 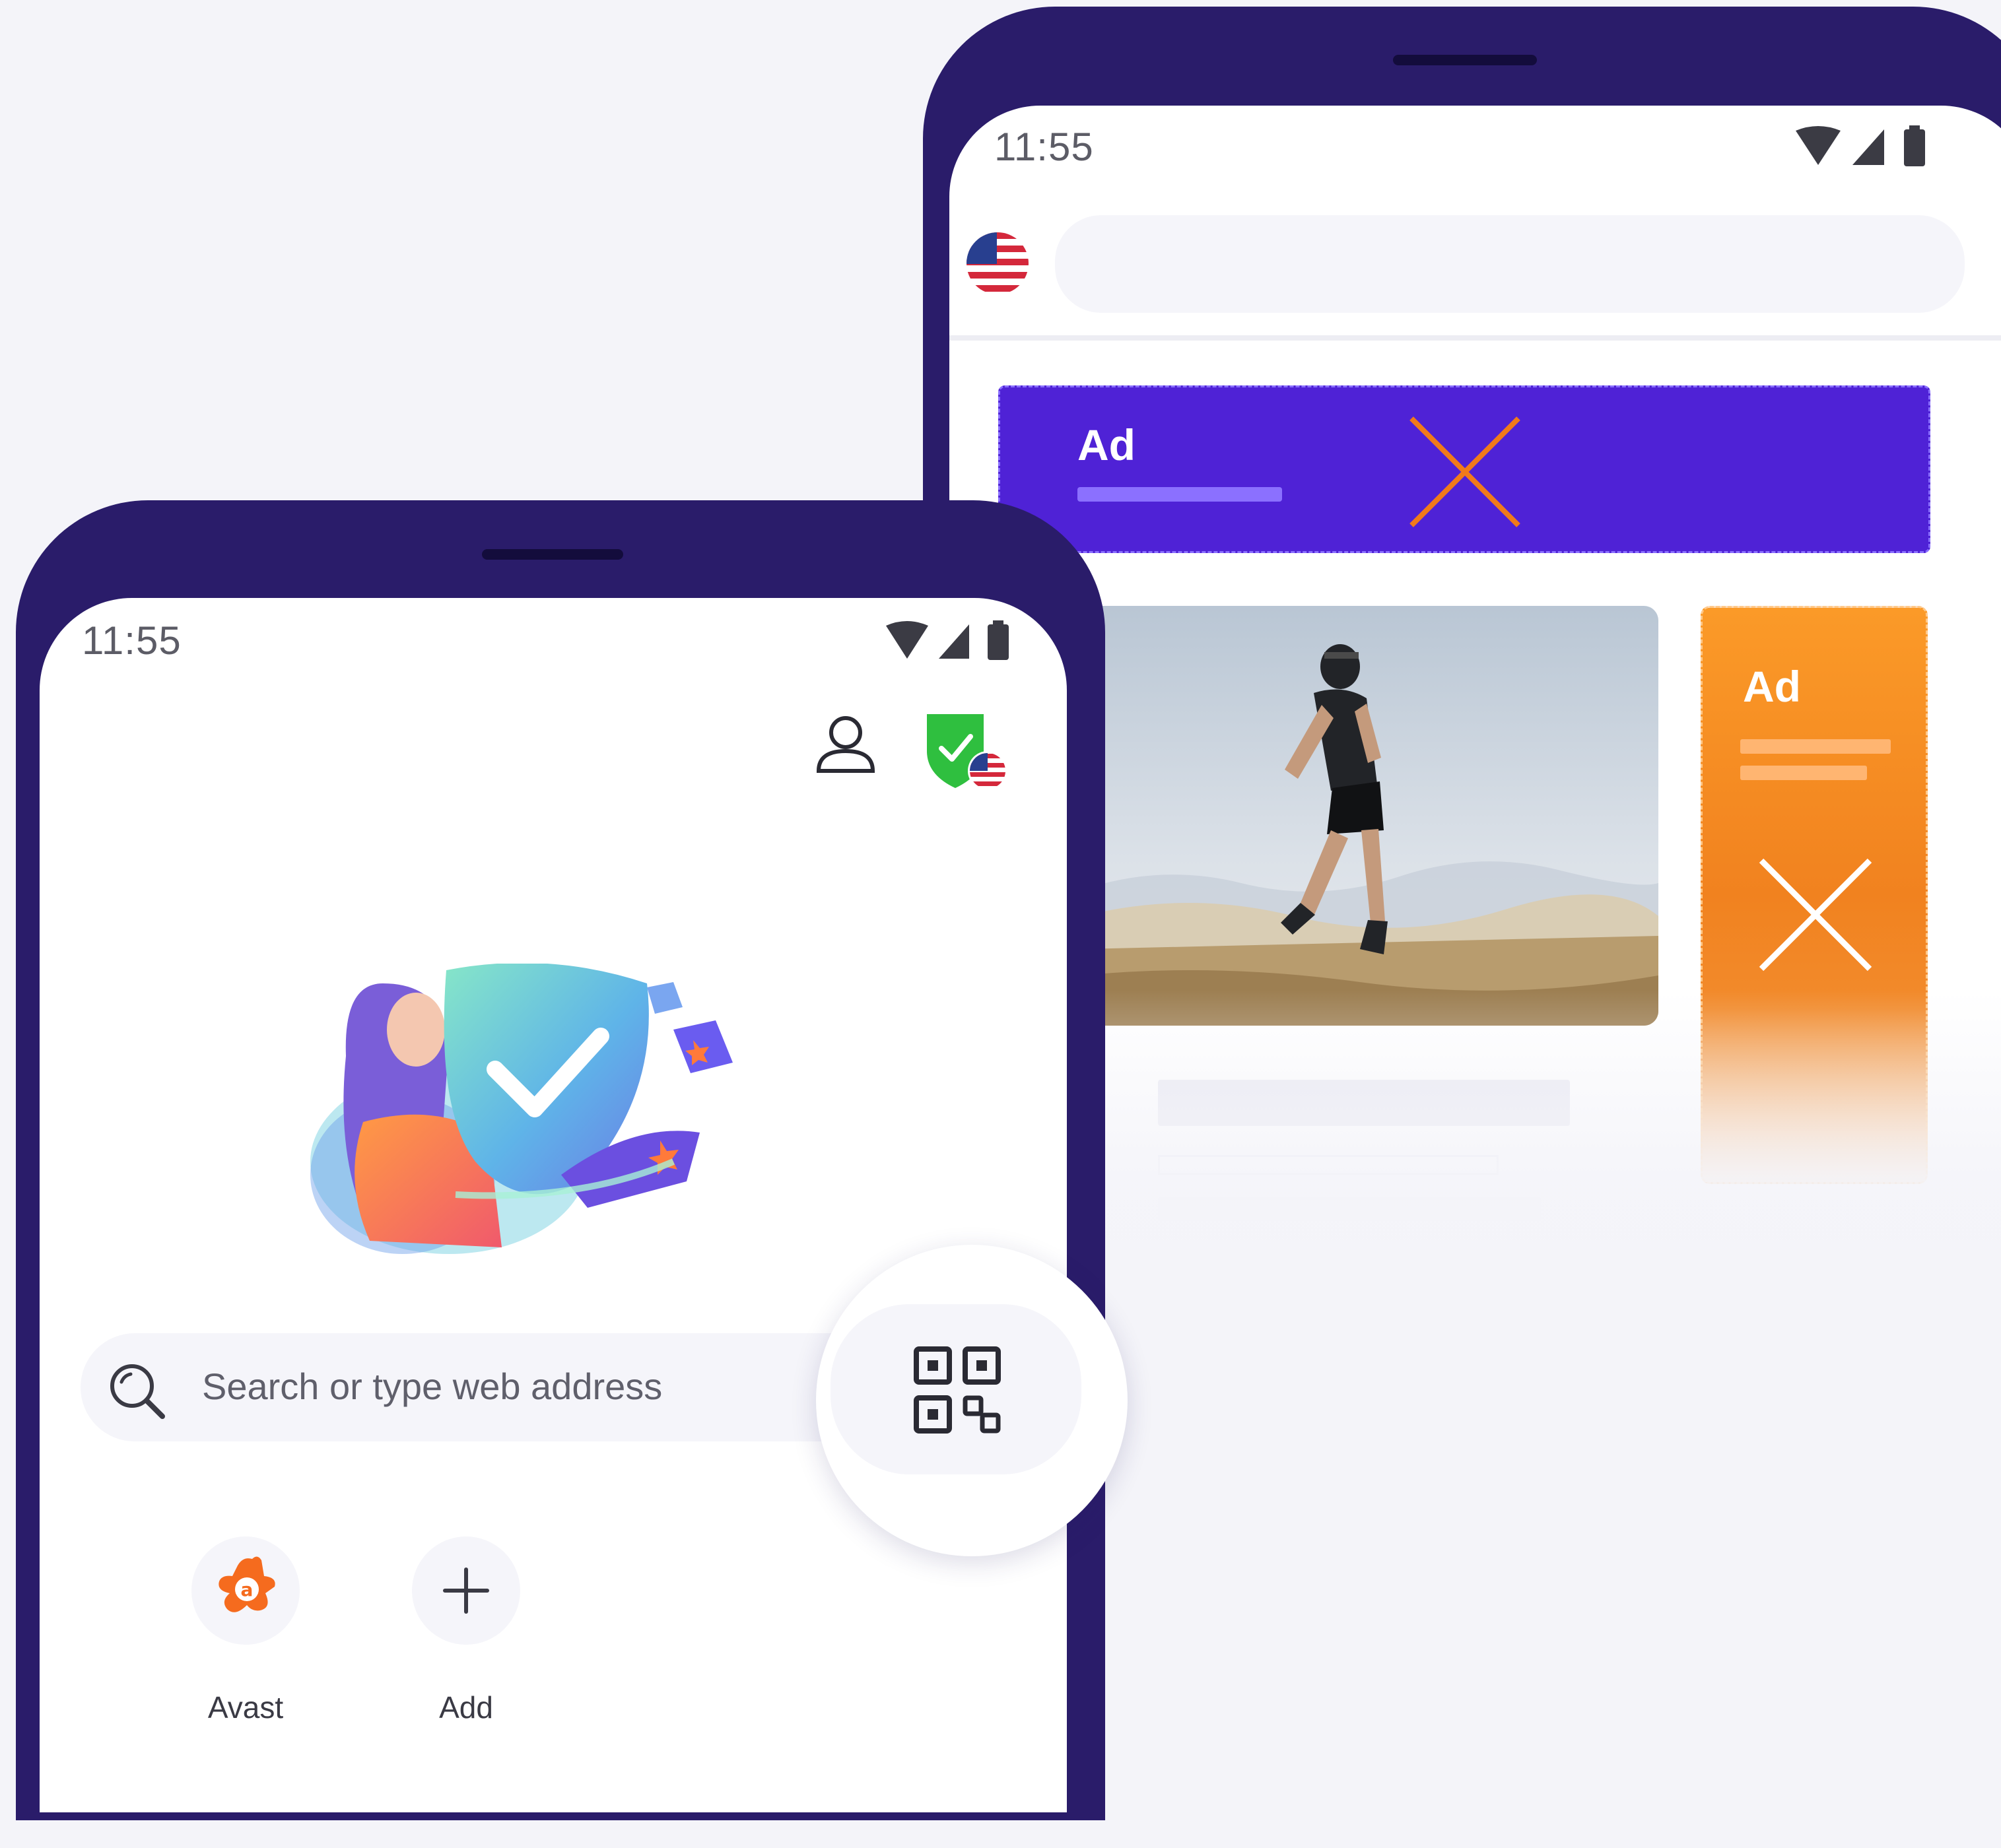 What do you see at coordinates (245, 1707) in the screenshot?
I see `shortcut-avast-label: Avast` at bounding box center [245, 1707].